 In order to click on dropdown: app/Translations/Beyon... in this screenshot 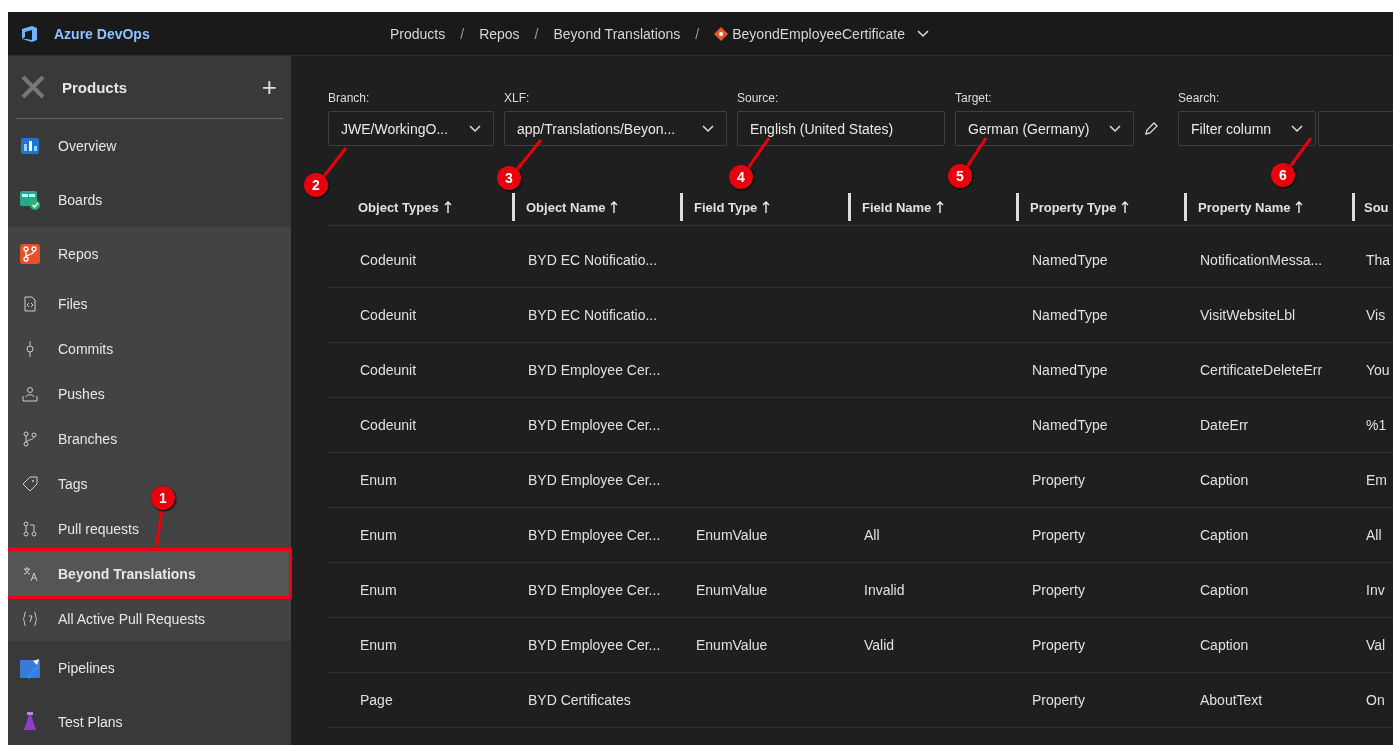, I will do `click(615, 128)`.